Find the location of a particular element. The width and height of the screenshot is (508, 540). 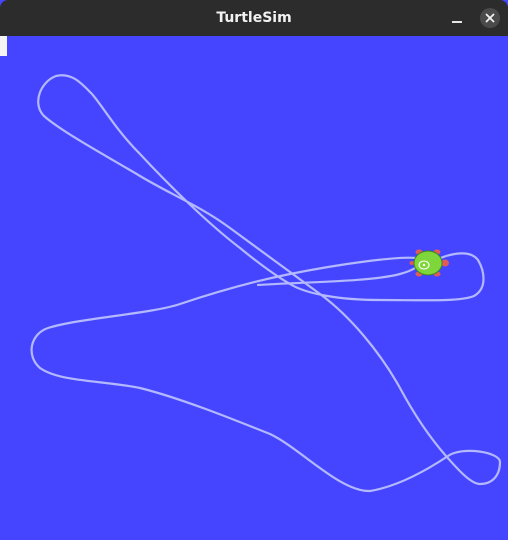

turtle-icon is located at coordinates (429, 263).